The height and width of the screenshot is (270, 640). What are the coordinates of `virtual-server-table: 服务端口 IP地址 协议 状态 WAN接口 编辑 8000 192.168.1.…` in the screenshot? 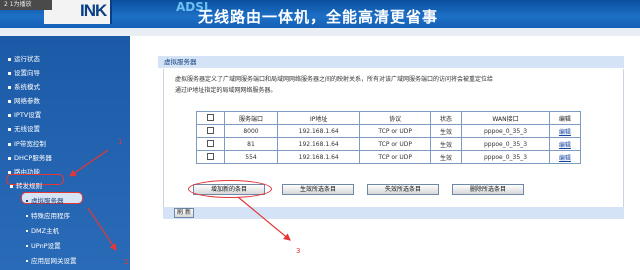 It's located at (389, 137).